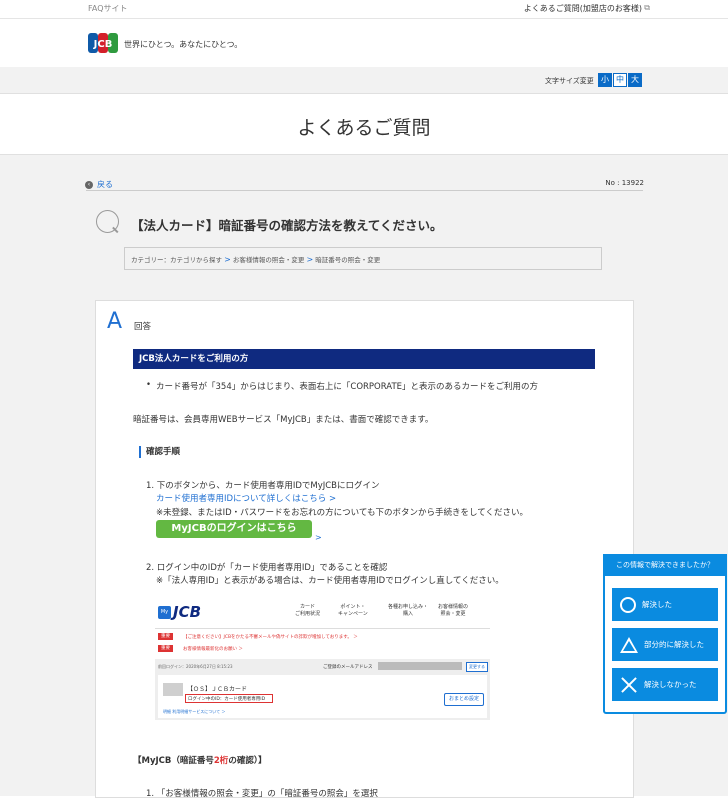 This screenshot has width=728, height=799. I want to click on answer-a-icon: A, so click(115, 321).